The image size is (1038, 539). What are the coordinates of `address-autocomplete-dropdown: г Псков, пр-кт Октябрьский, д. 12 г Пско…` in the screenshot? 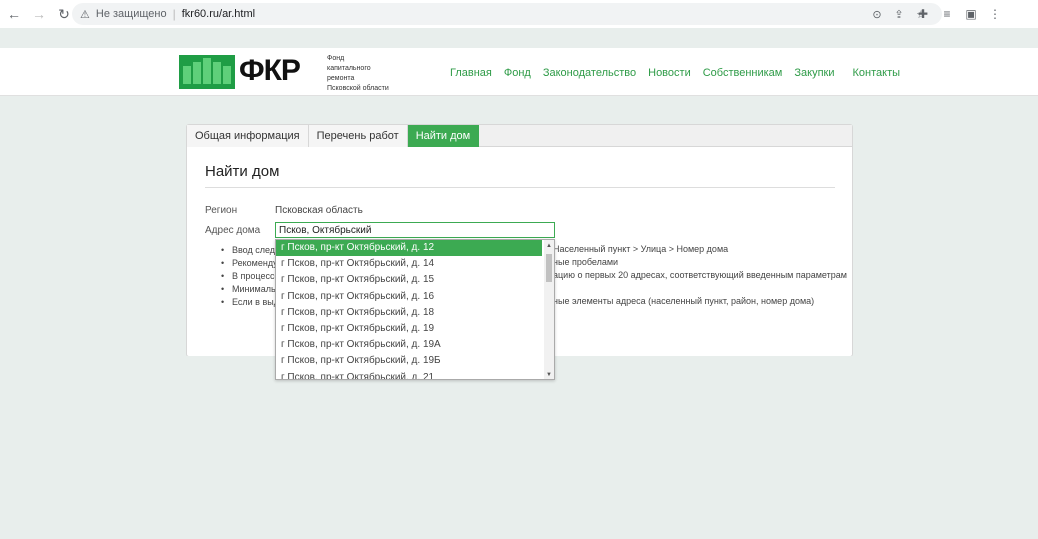 It's located at (415, 309).